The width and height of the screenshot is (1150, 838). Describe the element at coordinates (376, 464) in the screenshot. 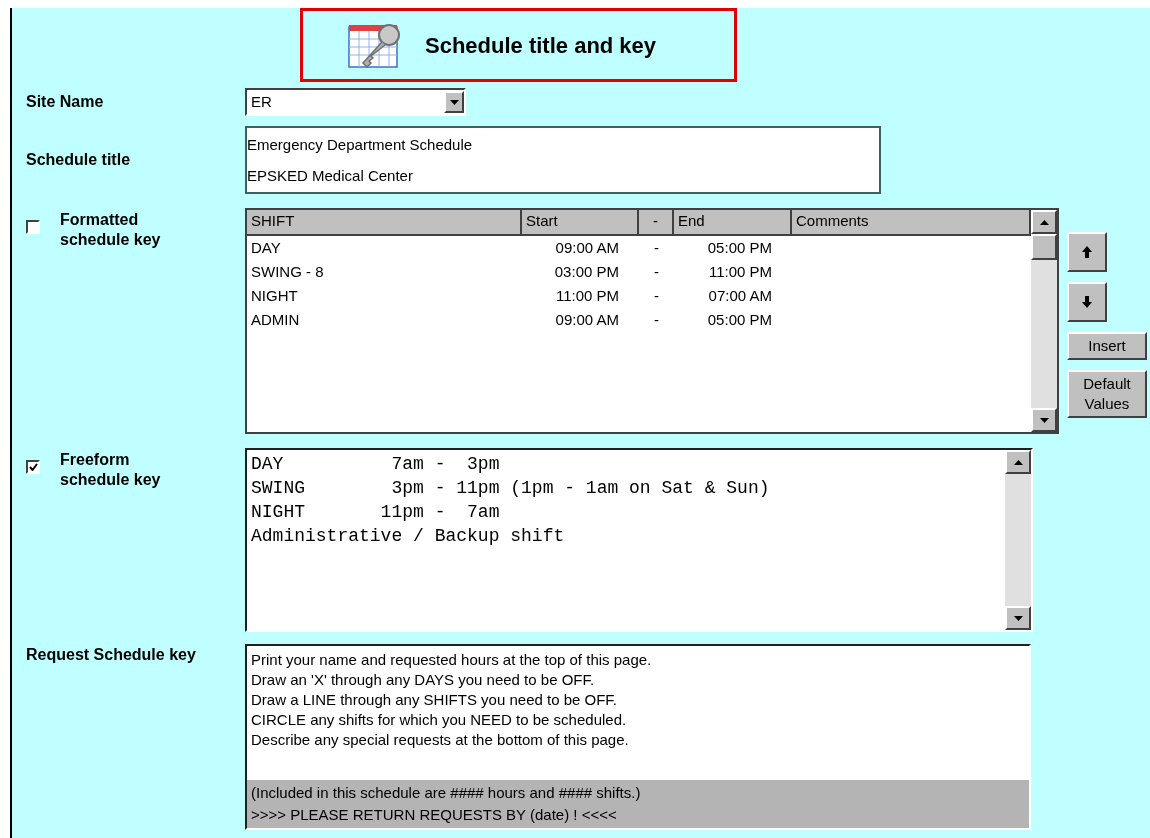

I see `key-line: DAY 7am - 3pm` at that location.